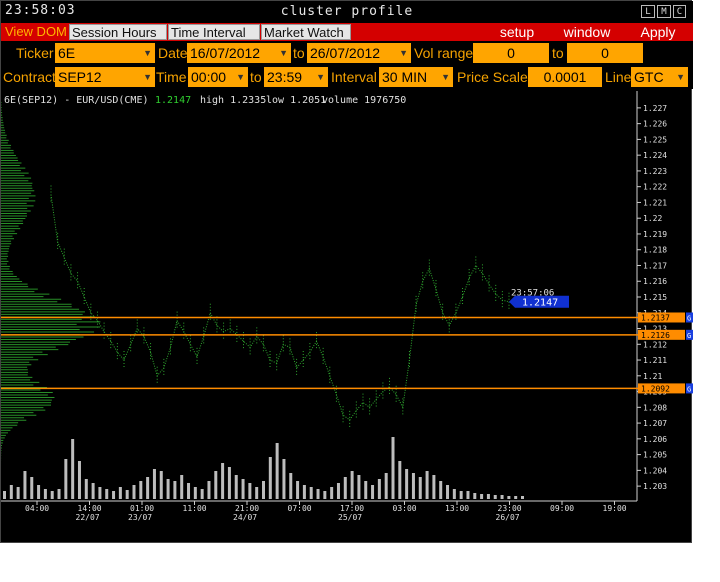  I want to click on tab-session-hours: Session Hours, so click(118, 32).